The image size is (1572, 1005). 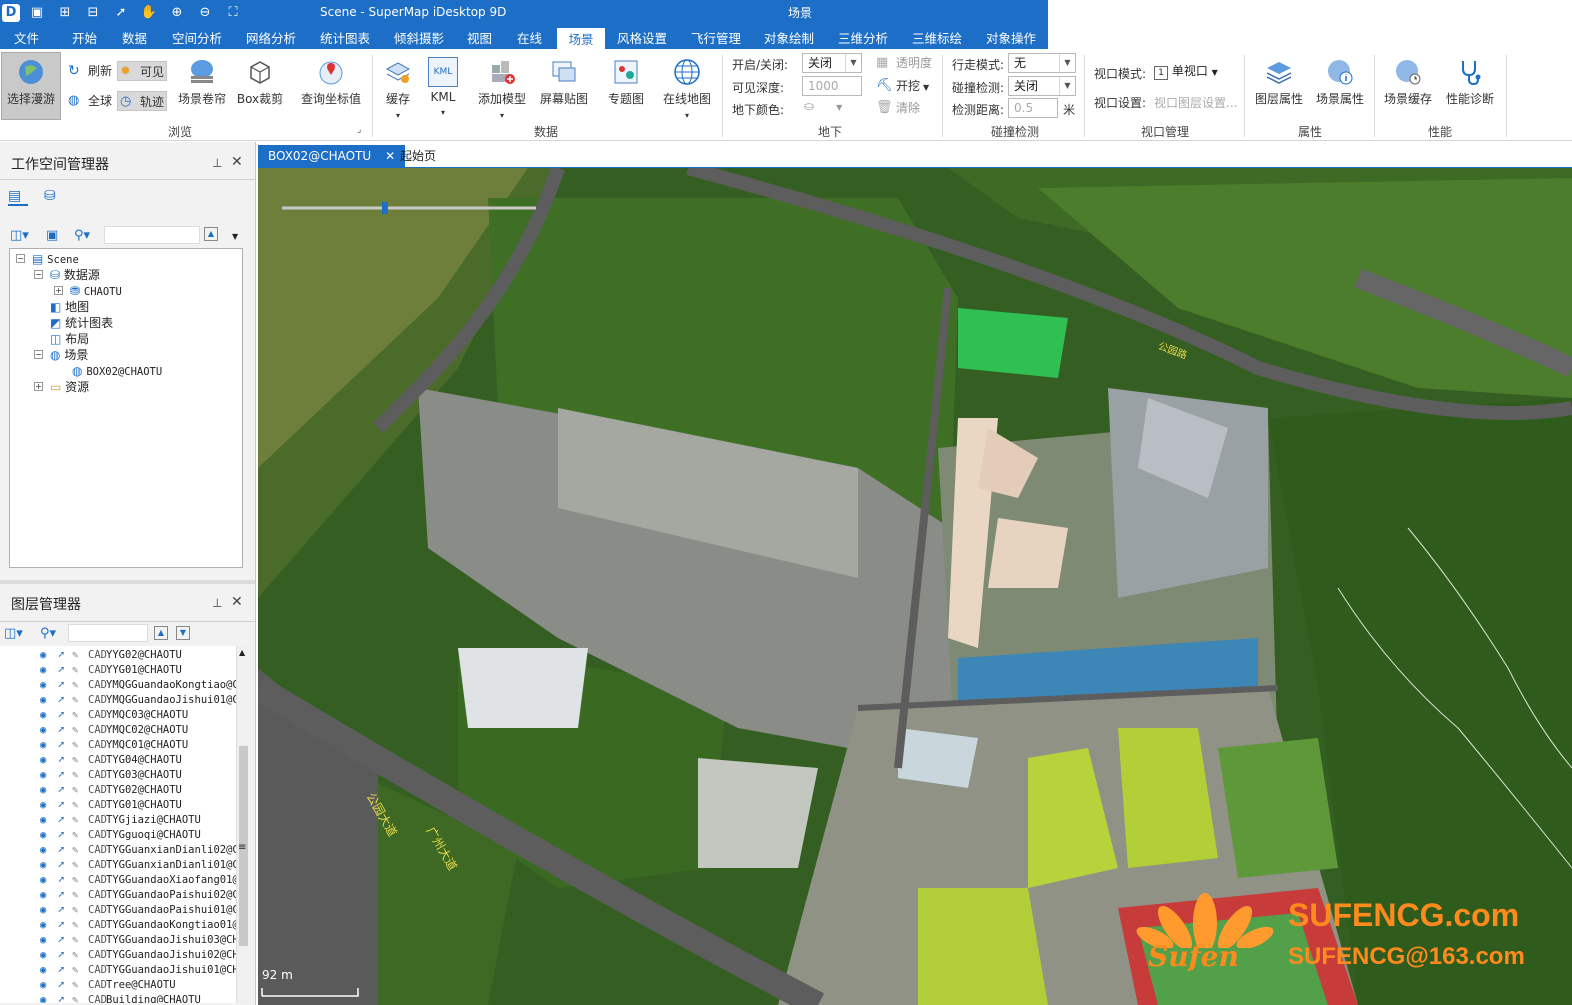 What do you see at coordinates (271, 38) in the screenshot?
I see `menu-network-analysis: 网络分析` at bounding box center [271, 38].